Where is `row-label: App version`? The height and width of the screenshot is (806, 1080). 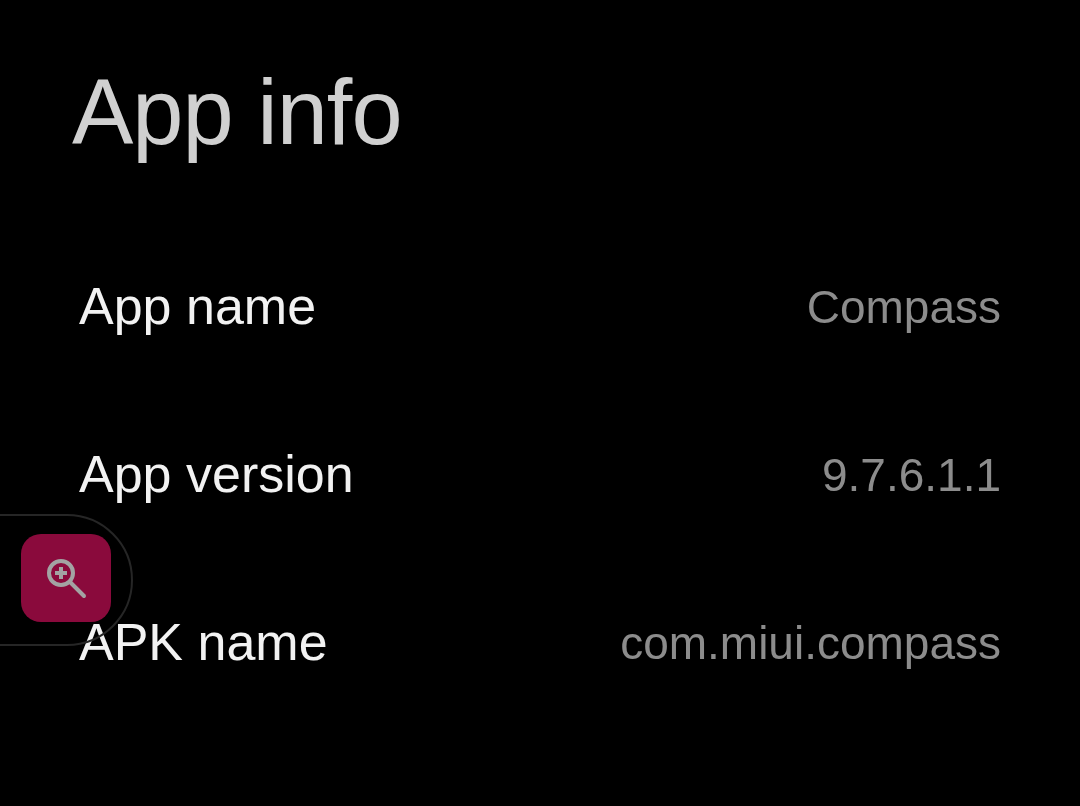
row-label: App version is located at coordinates (216, 475).